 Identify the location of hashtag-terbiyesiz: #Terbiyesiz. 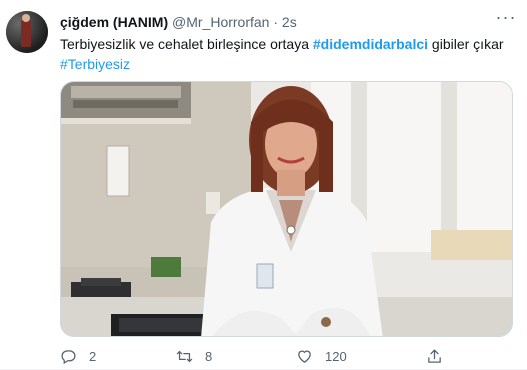
(95, 64).